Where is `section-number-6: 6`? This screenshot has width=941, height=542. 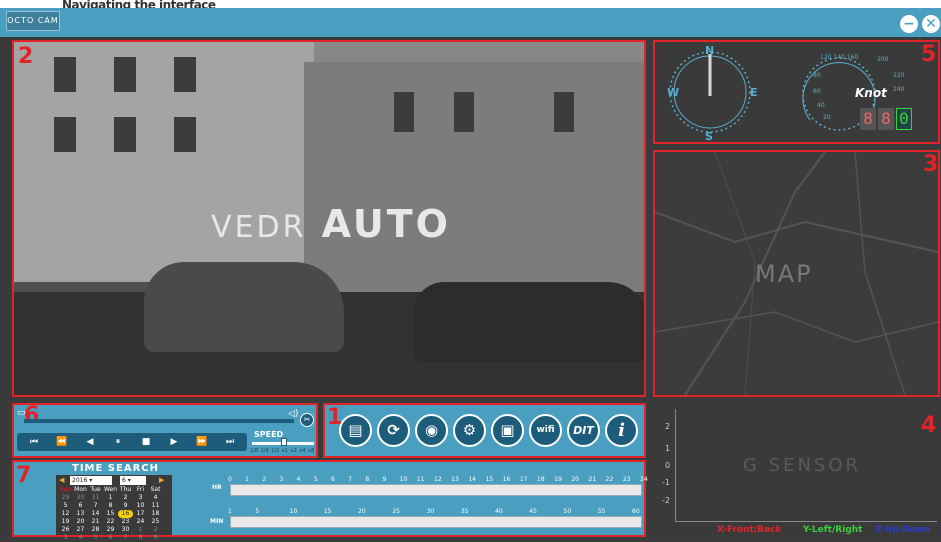
section-number-6: 6 is located at coordinates (32, 415).